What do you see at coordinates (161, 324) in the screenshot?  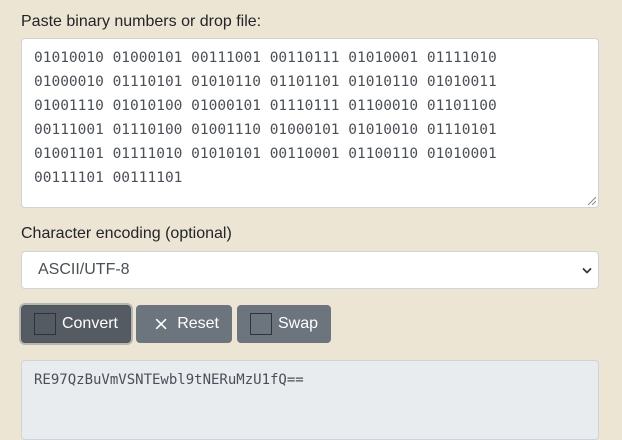 I see `close-icon` at bounding box center [161, 324].